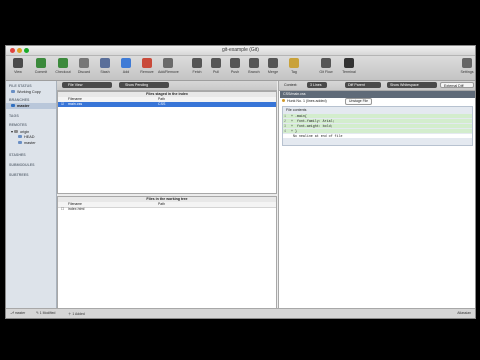 The image size is (480, 360). I want to click on section-tags: TAGS, so click(14, 116).